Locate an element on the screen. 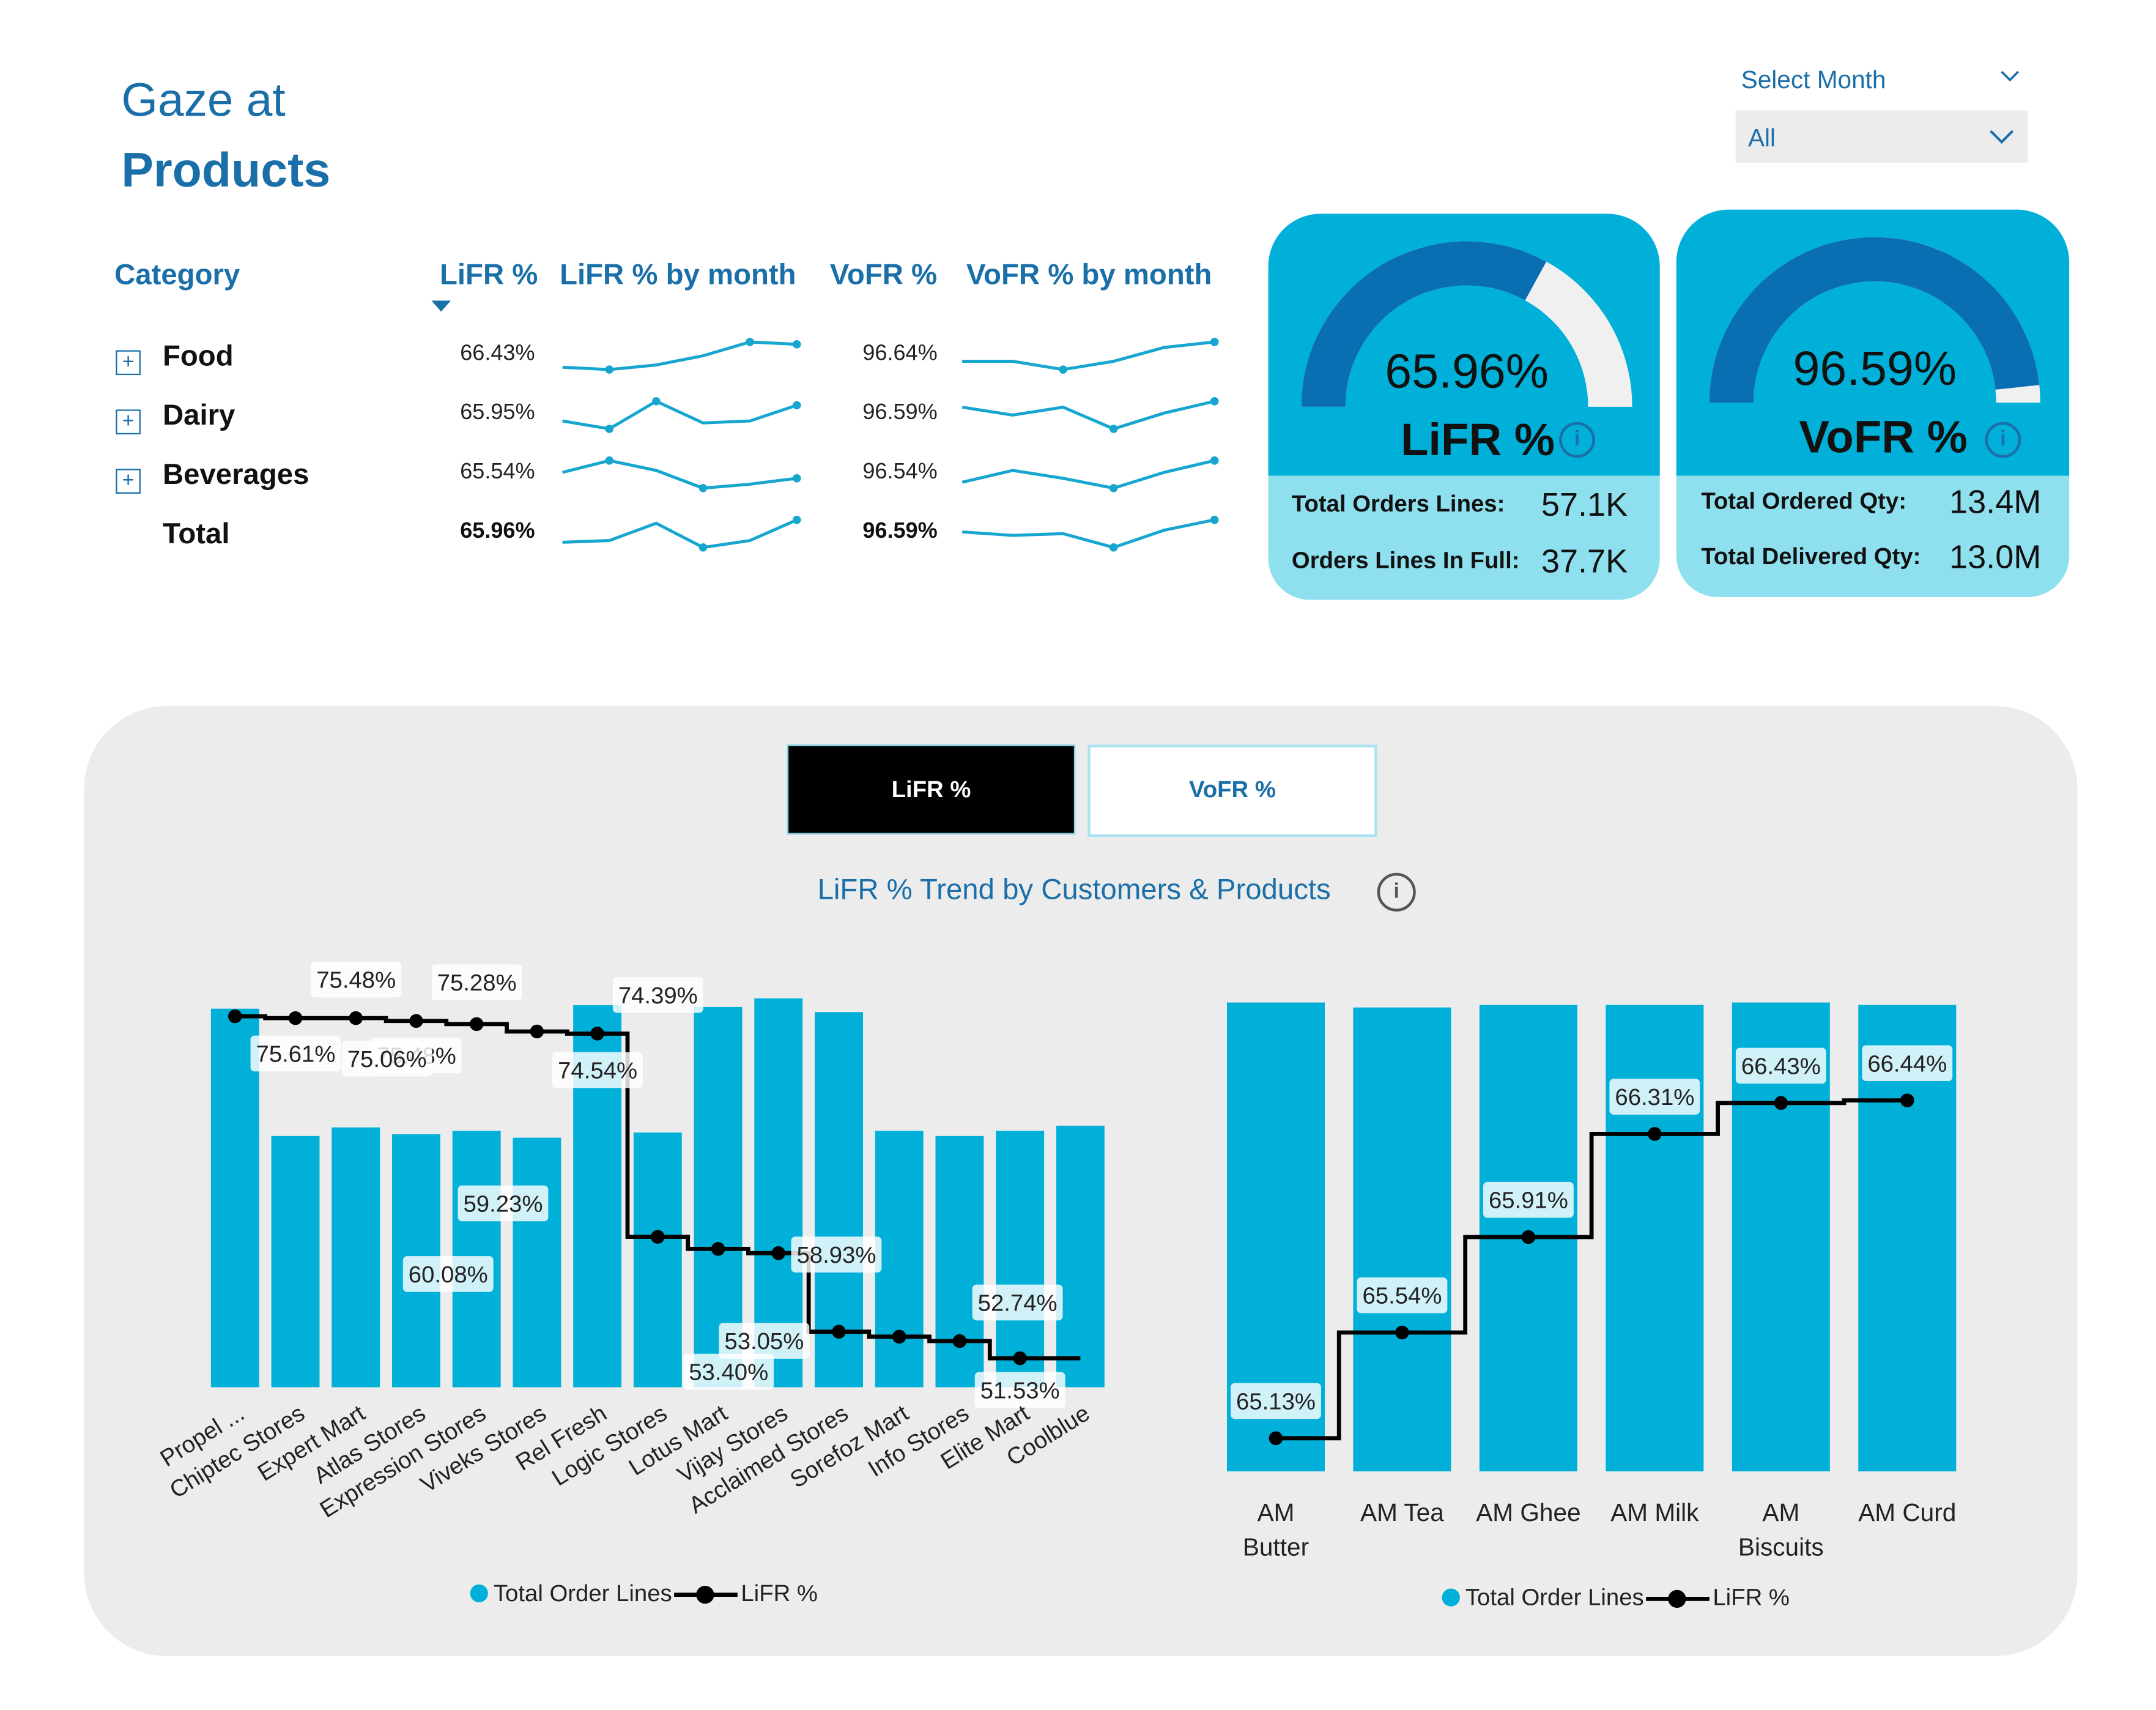 The width and height of the screenshot is (2156, 1710). products-chart-legend: Total Order Lines LiFR % is located at coordinates (1616, 1598).